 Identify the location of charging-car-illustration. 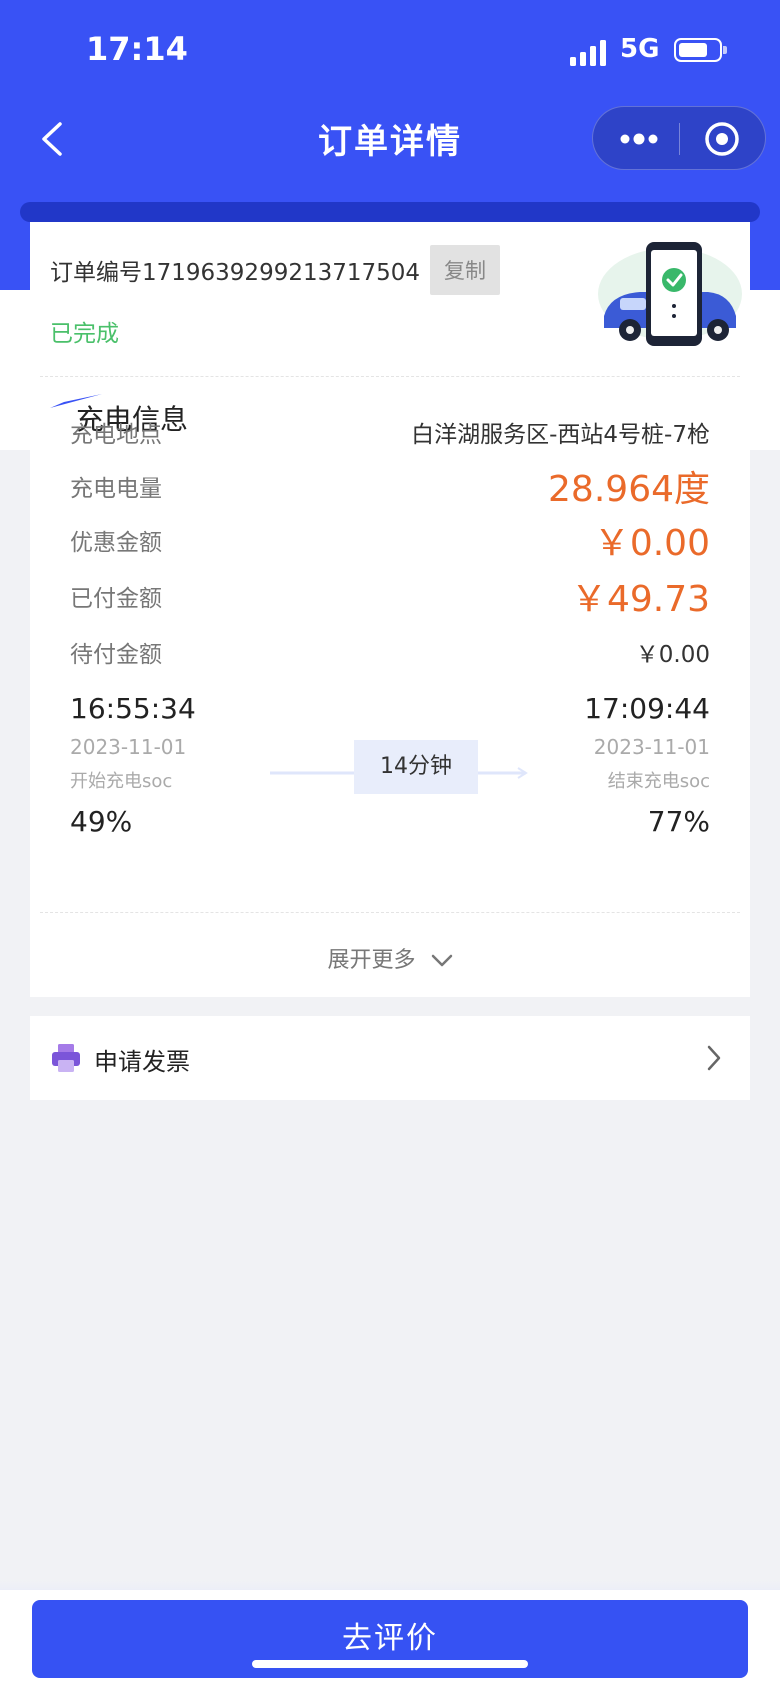
(670, 294).